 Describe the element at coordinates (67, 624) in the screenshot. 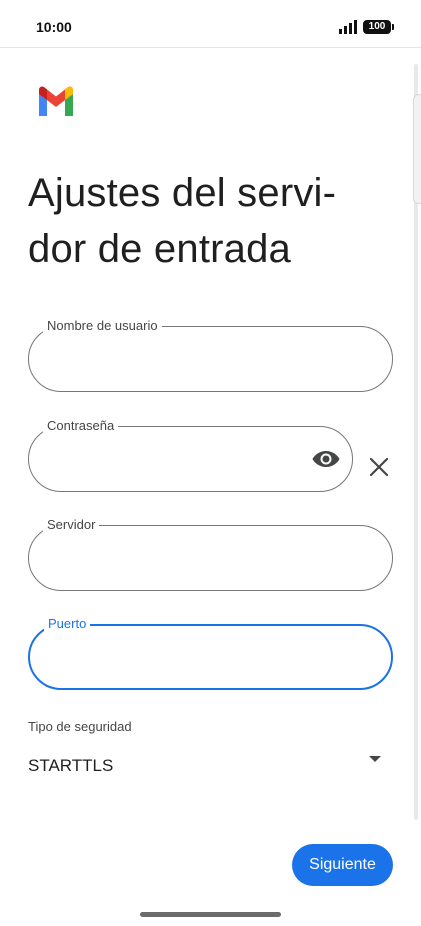

I see `port-label: Puerto` at that location.